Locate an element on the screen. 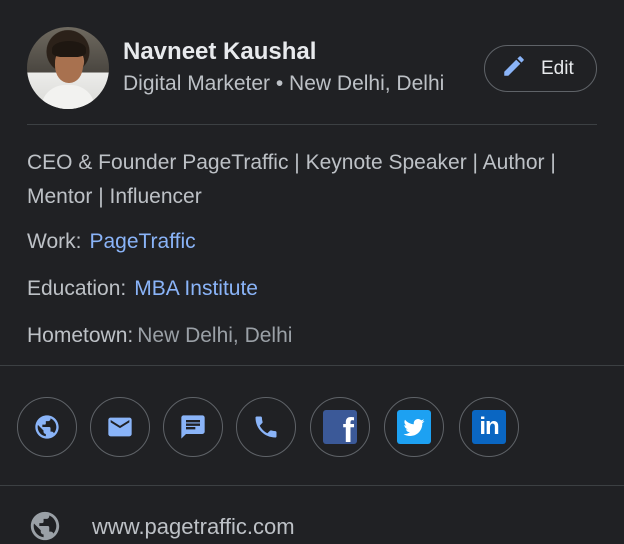  profile-name: Navneet Kaushal is located at coordinates (220, 51).